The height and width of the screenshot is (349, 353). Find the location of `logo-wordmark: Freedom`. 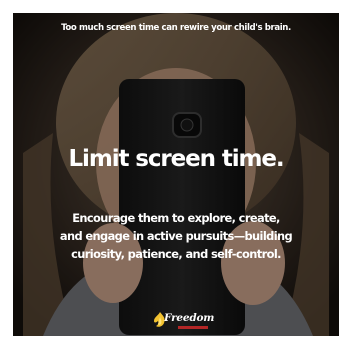

logo-wordmark: Freedom is located at coordinates (189, 318).